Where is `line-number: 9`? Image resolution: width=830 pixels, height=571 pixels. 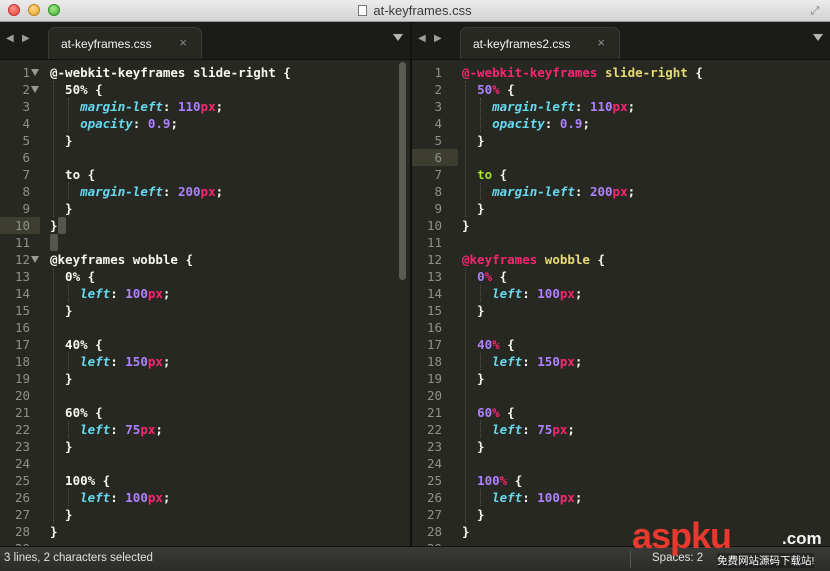
line-number: 9 is located at coordinates (438, 208).